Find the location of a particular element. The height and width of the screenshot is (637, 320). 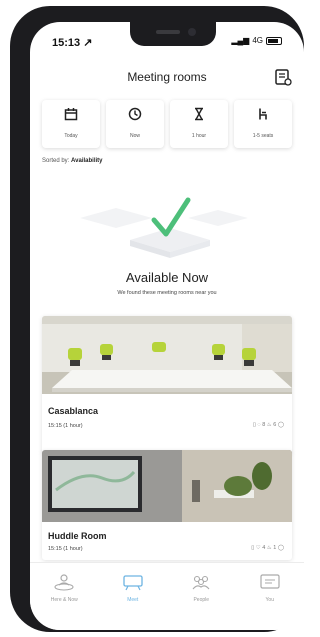

page-title: Meeting rooms is located at coordinates (167, 77).